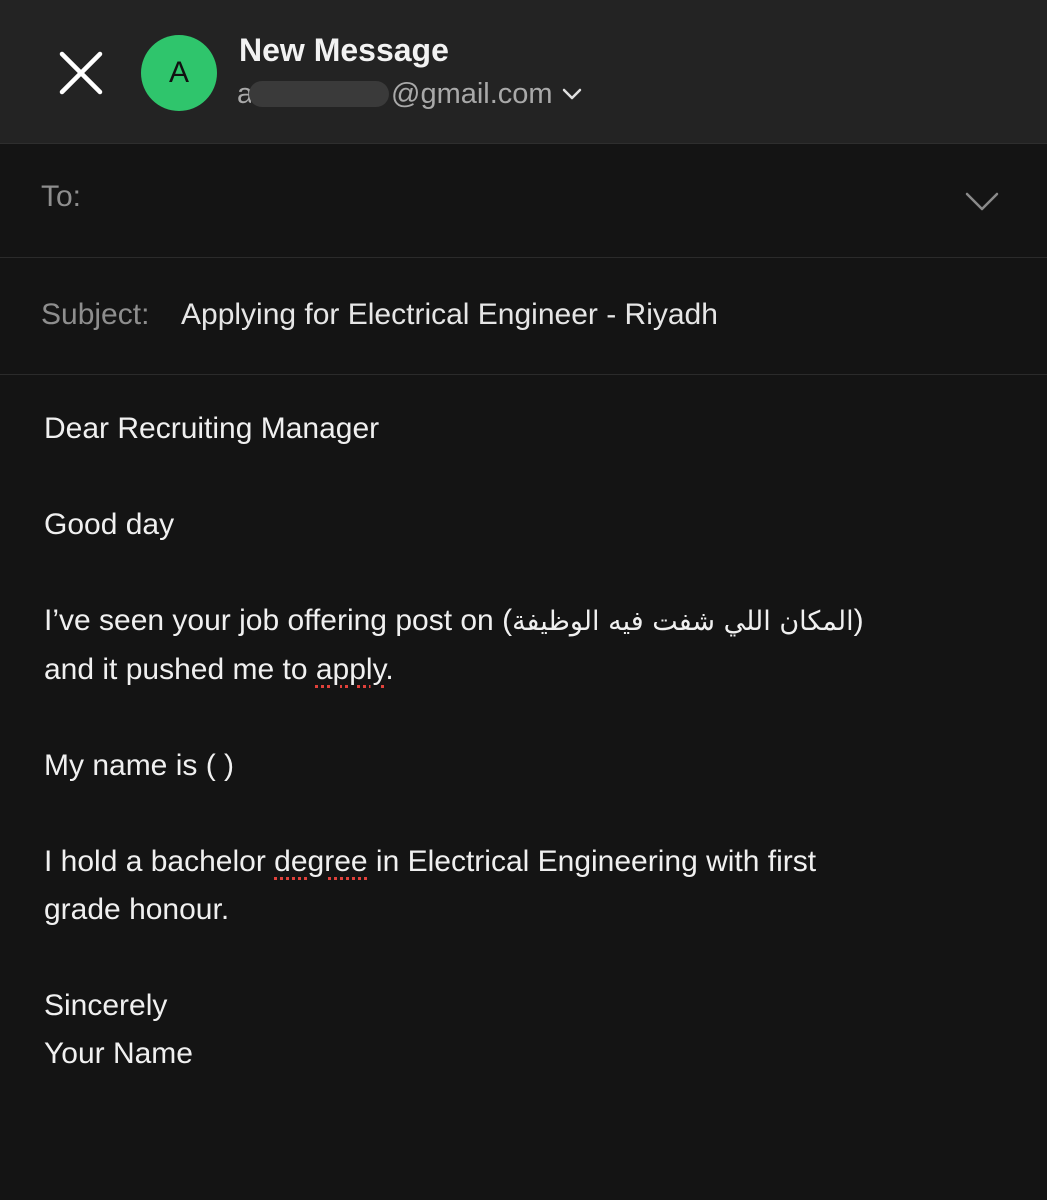 The height and width of the screenshot is (1200, 1047). Describe the element at coordinates (61, 196) in the screenshot. I see `to-label: To:` at that location.